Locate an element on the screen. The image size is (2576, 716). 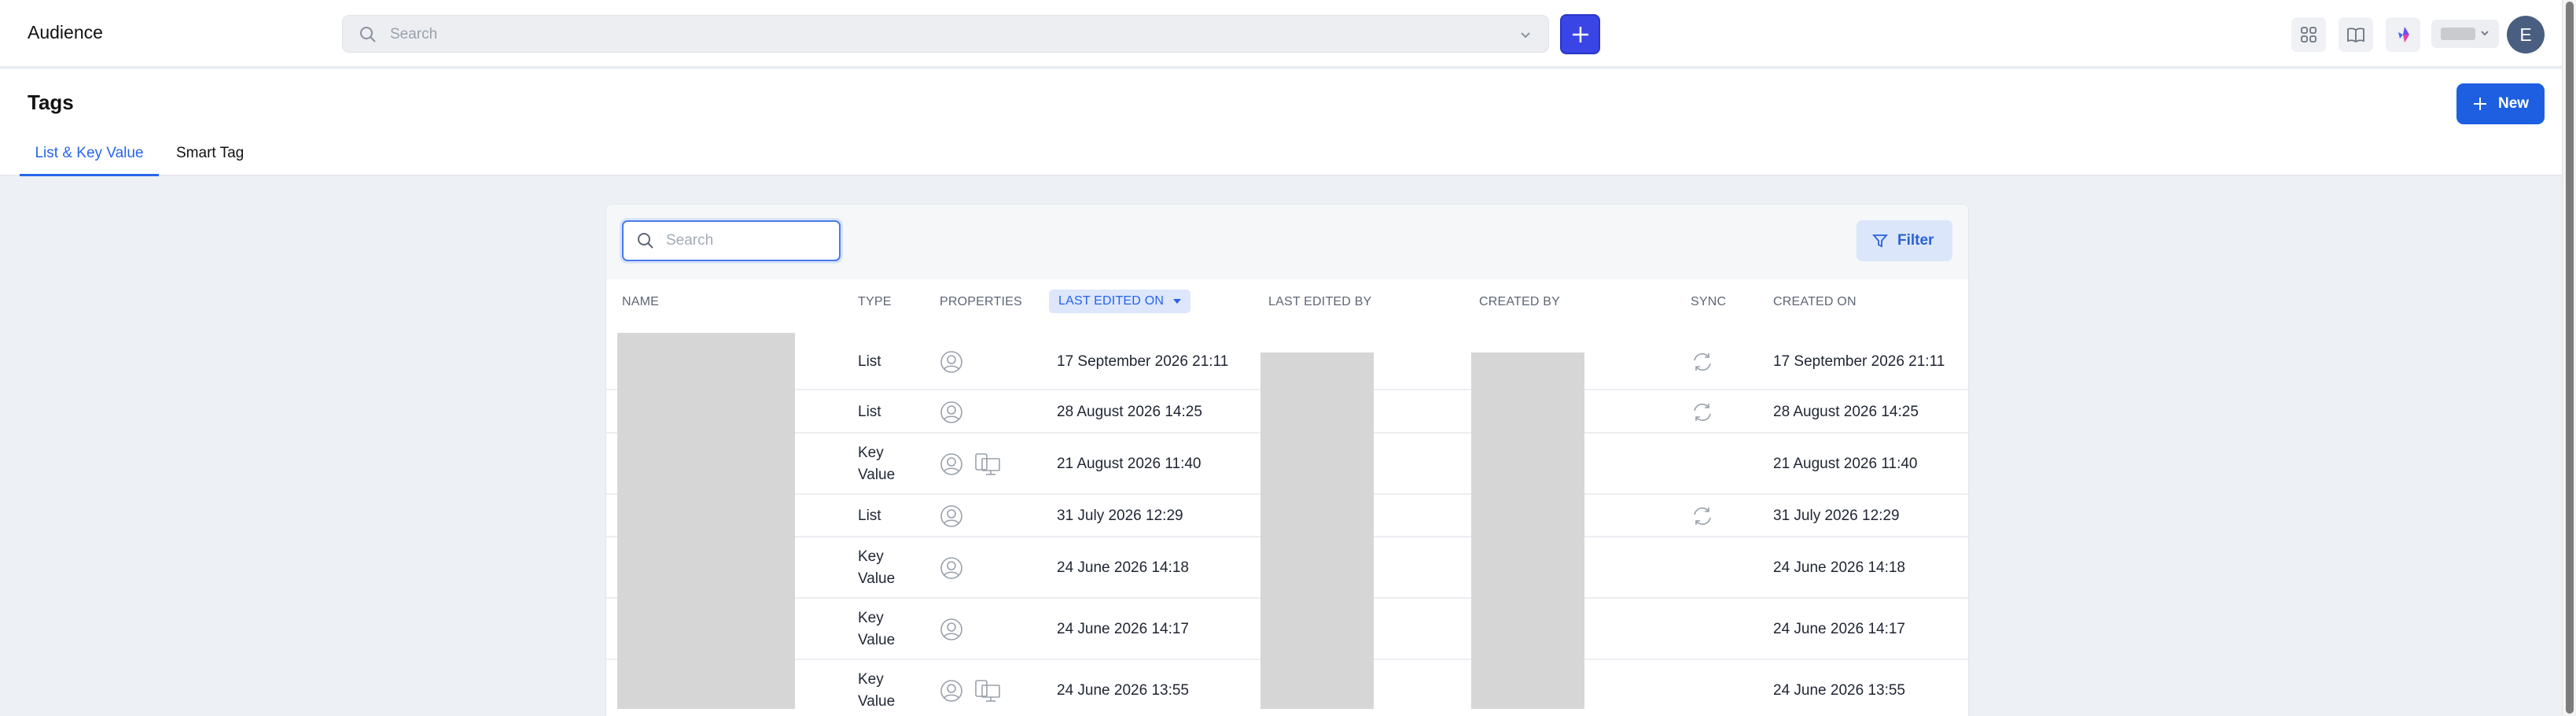
created-by-redacted is located at coordinates (1527, 530).